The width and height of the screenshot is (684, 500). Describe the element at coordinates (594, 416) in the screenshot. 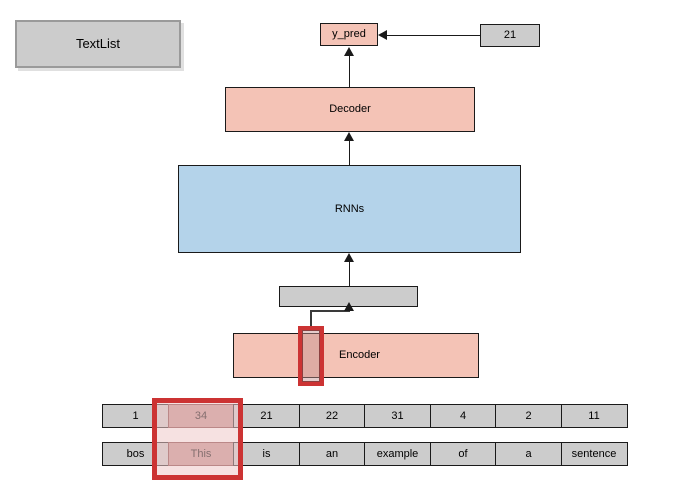

I see `table-cell: 11` at that location.